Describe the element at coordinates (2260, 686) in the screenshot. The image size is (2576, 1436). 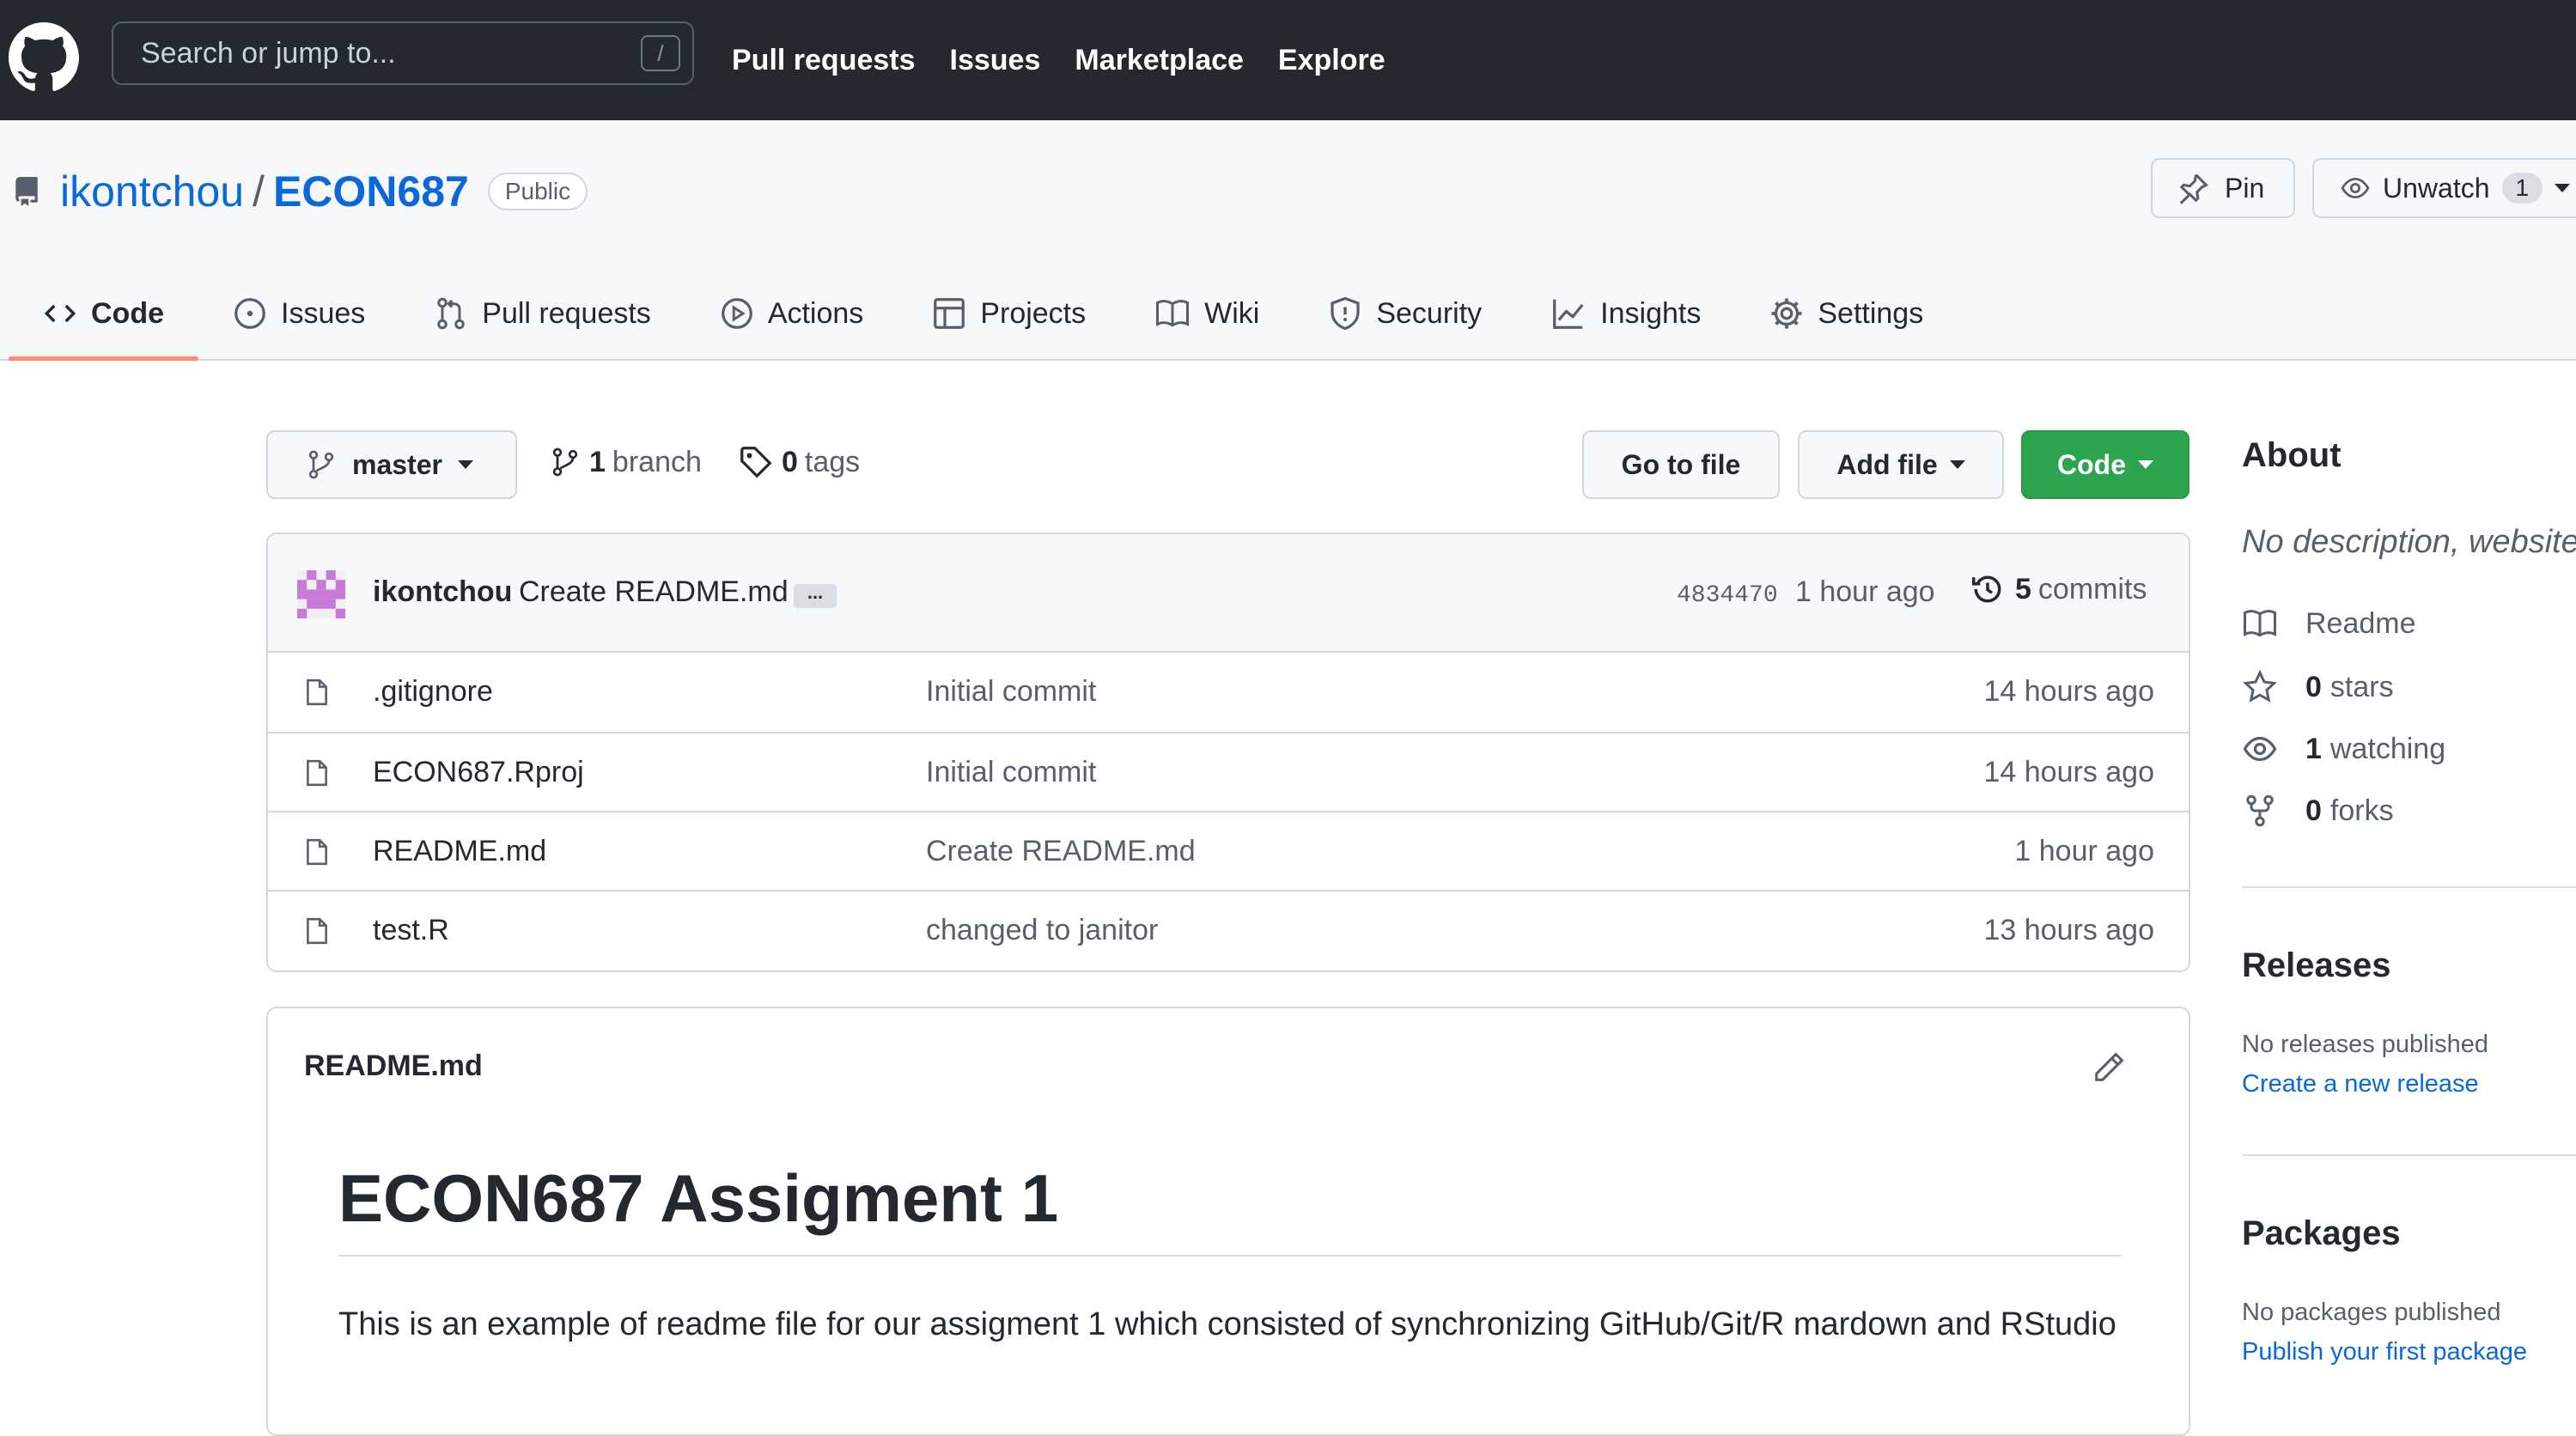
I see `star-icon` at that location.